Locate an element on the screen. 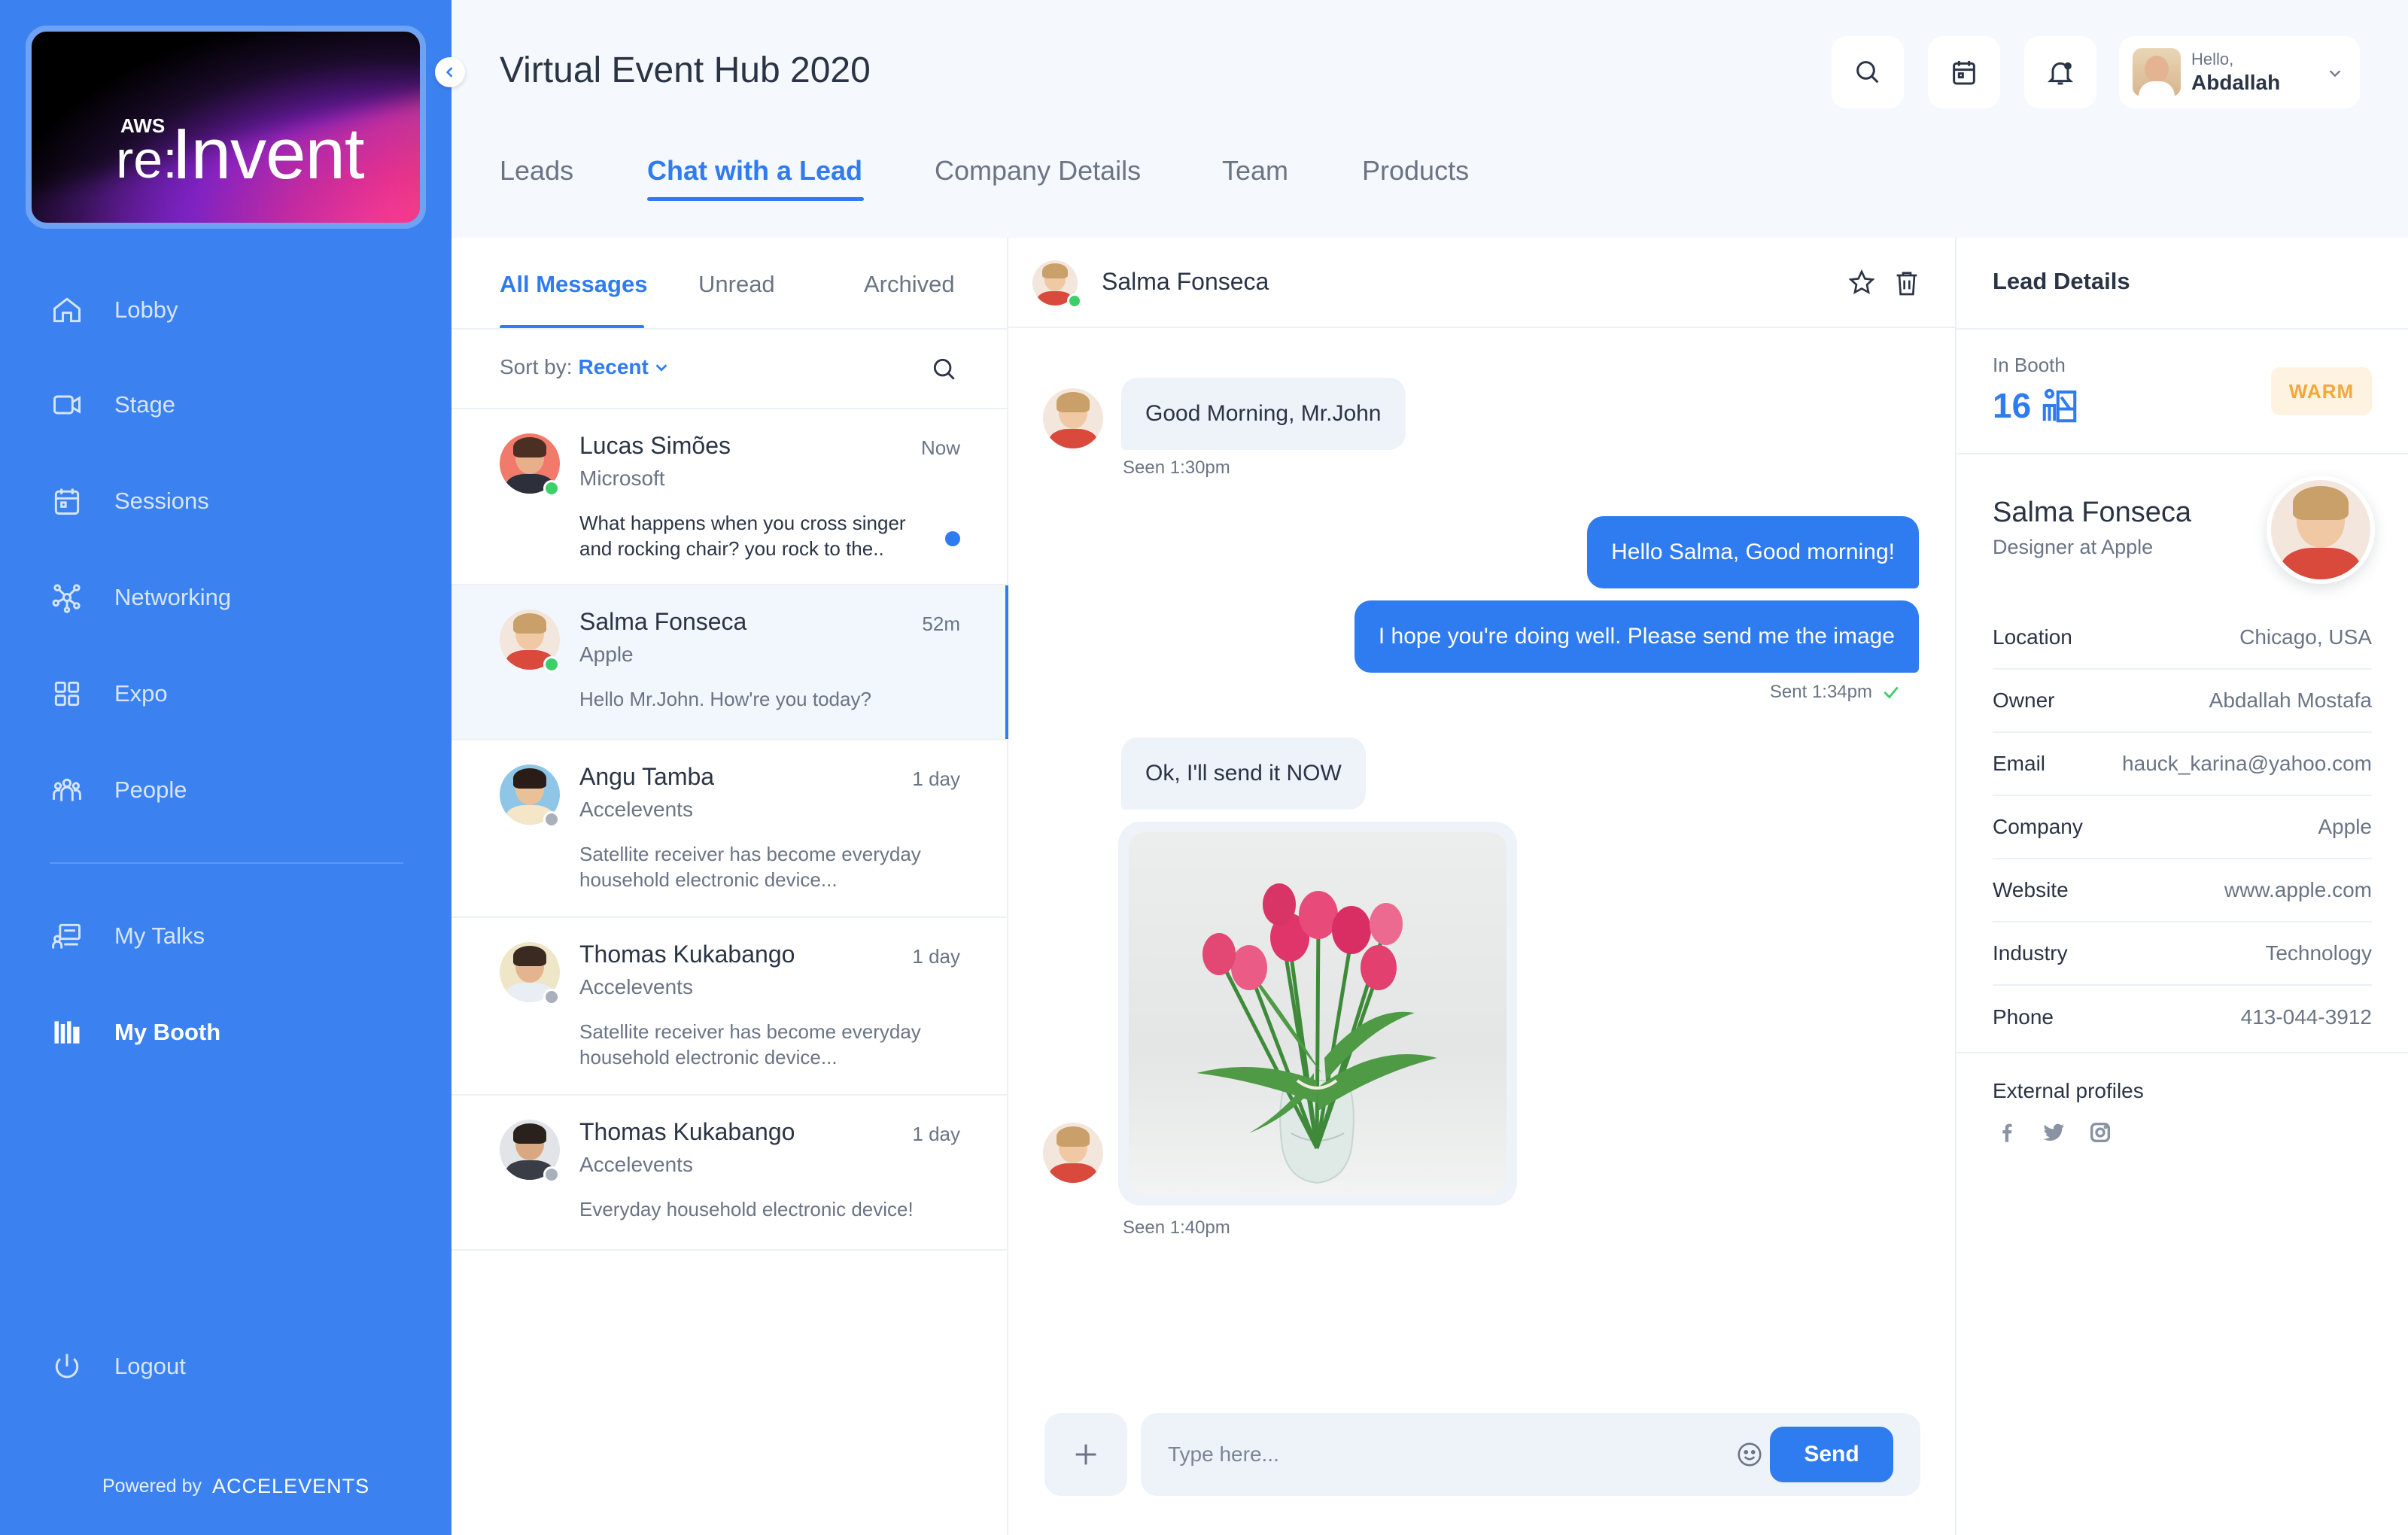 The image size is (2408, 1535). nav-networking-label: Networking is located at coordinates (173, 597).